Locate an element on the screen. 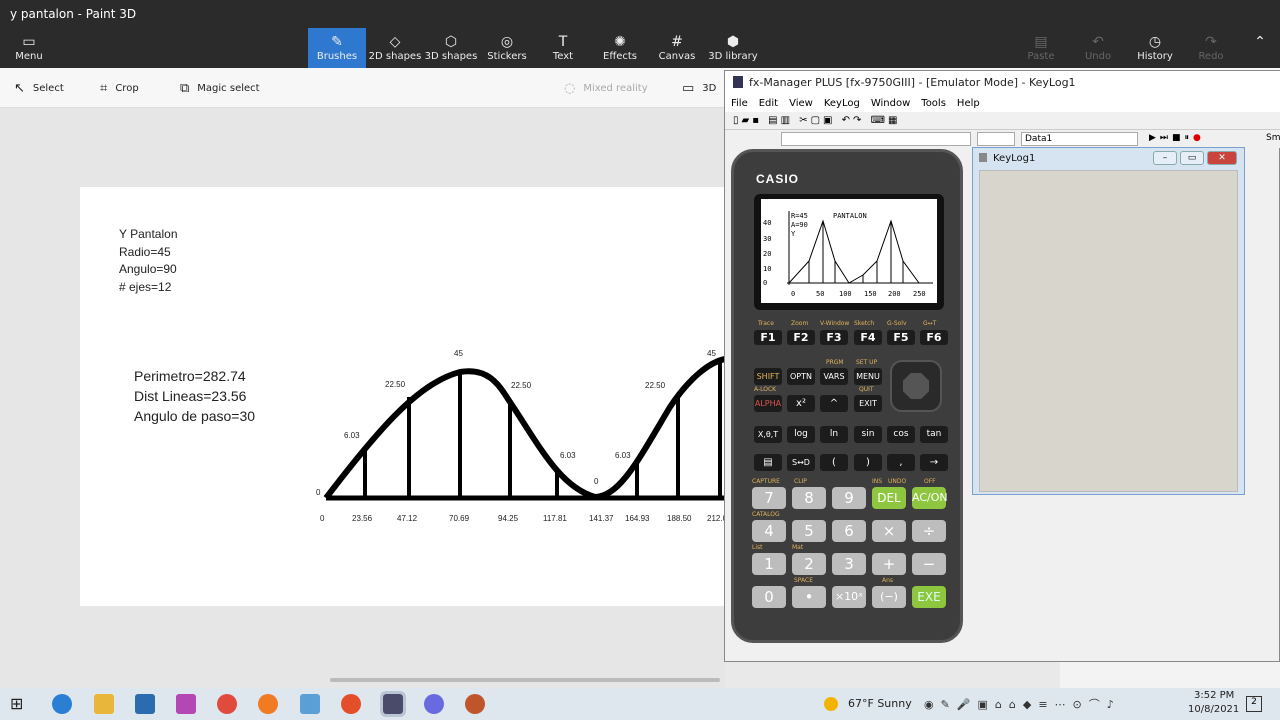  extra-app-icon is located at coordinates (475, 704).